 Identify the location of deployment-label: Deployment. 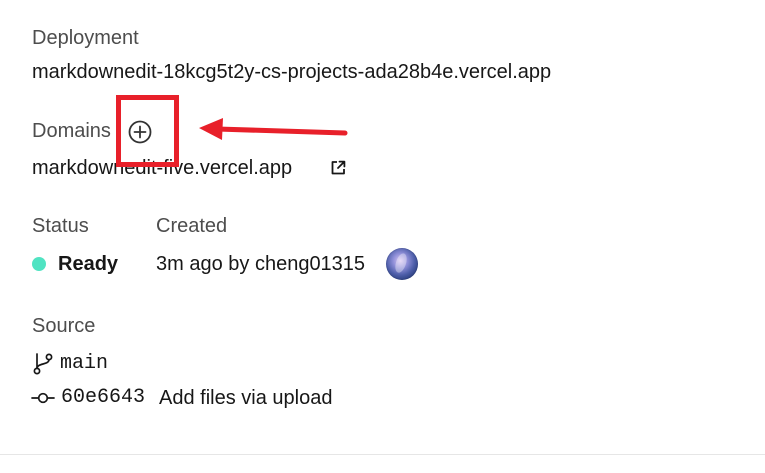
(85, 38).